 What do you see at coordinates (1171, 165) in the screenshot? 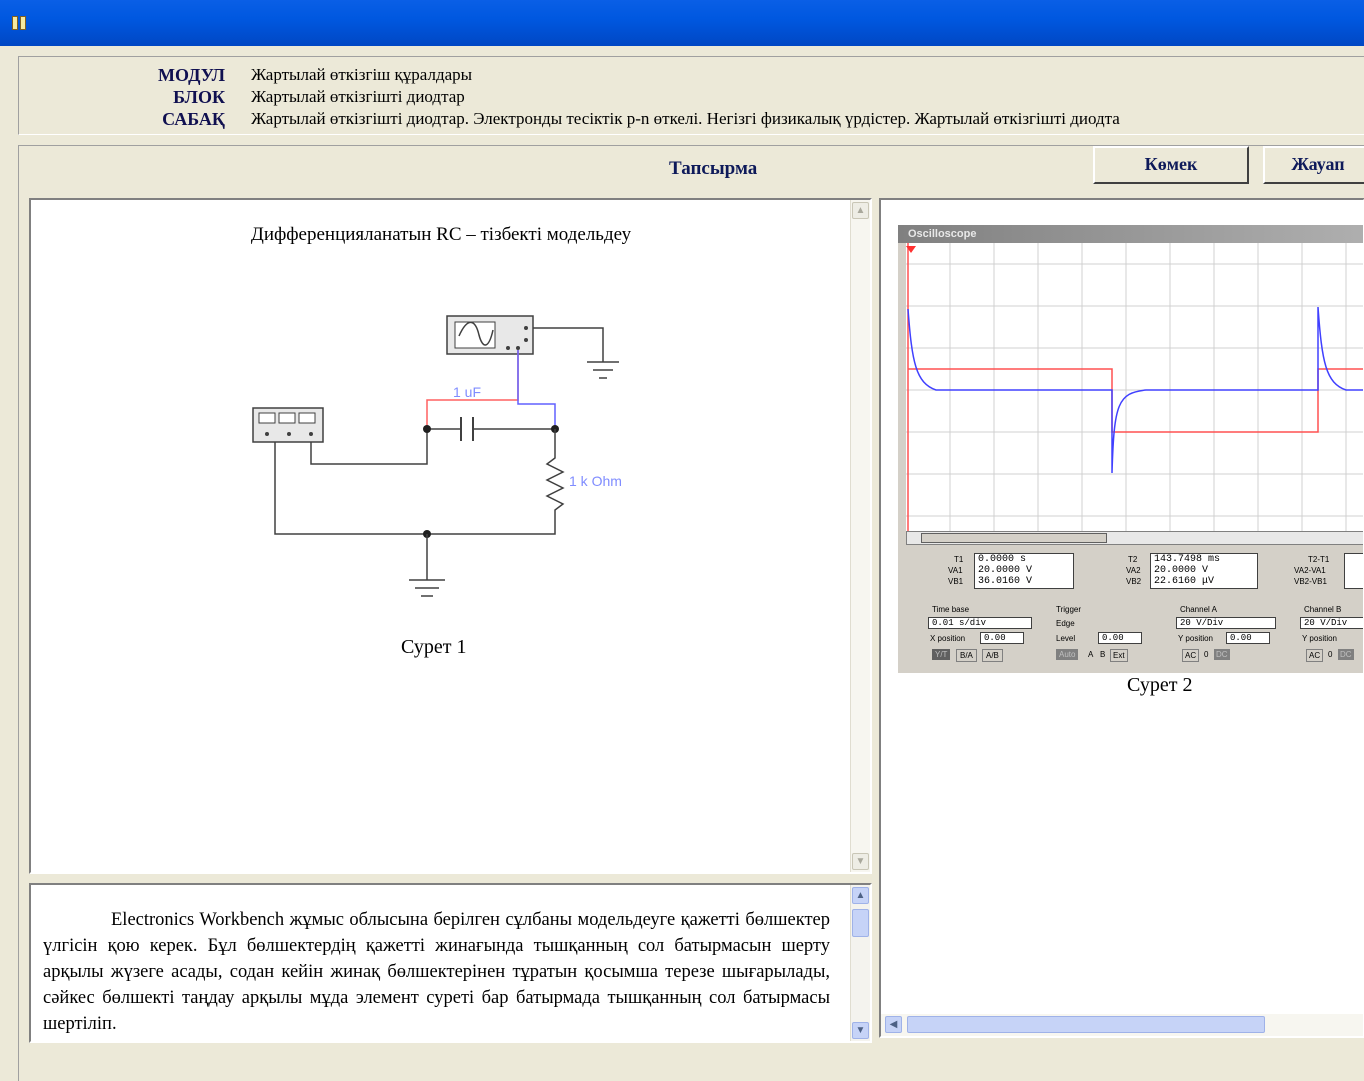
I see `help-button: Көмек` at bounding box center [1171, 165].